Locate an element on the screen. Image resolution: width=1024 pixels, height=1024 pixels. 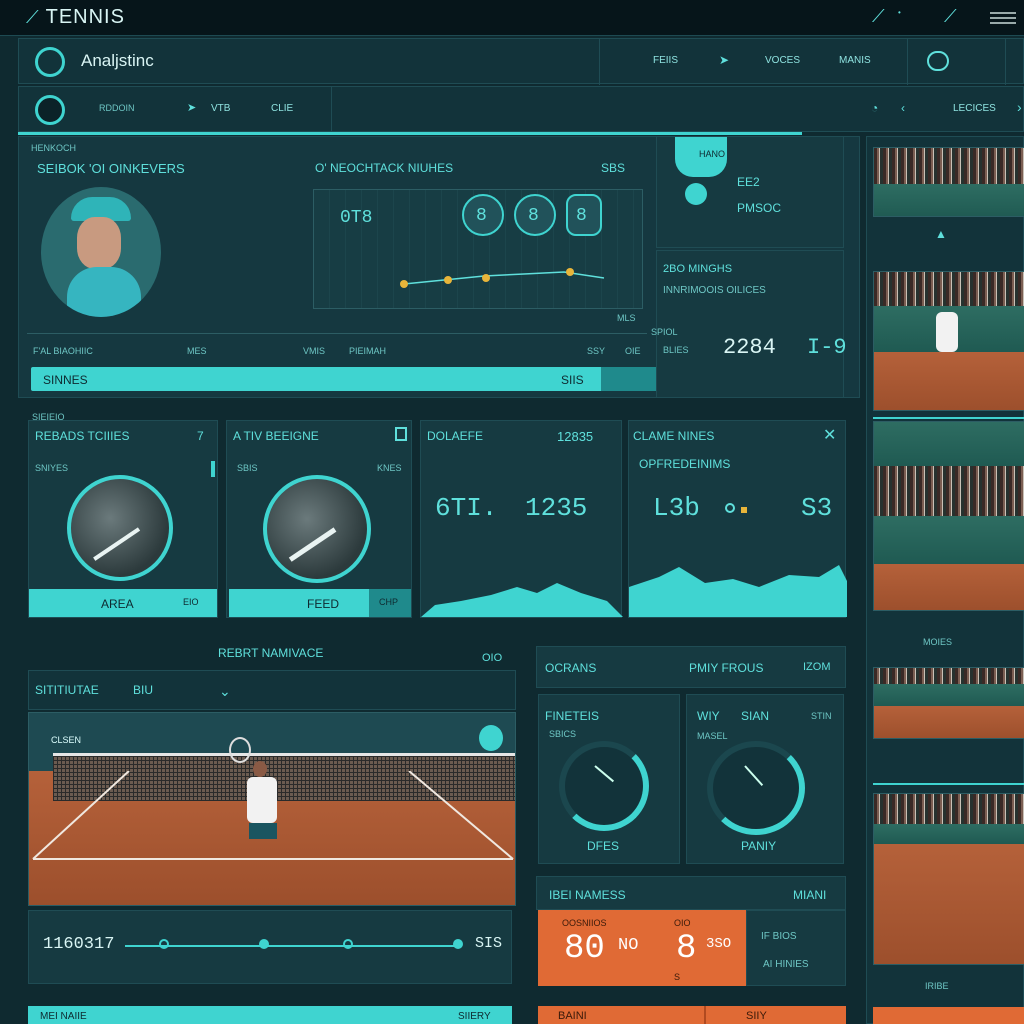
card-sub: OPFREDEINIMS is located at coordinates (685, 464).